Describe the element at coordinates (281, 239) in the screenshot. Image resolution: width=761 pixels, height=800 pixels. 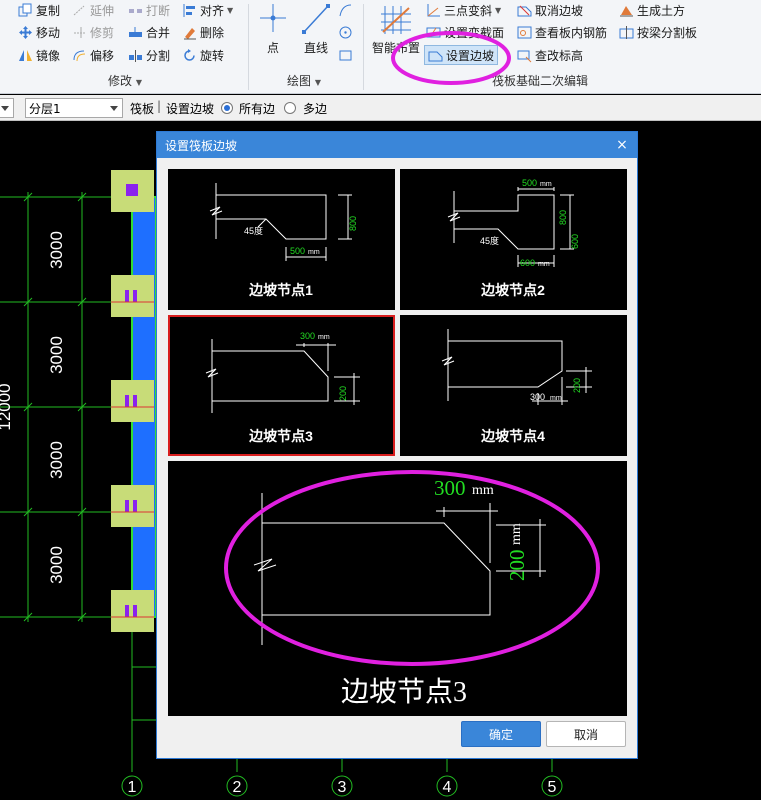
I see `slope-node-1-option: 45度 500 mm 800 边坡节点1` at that location.